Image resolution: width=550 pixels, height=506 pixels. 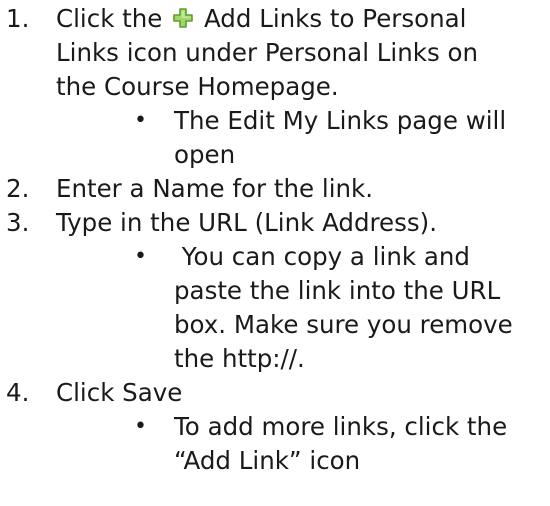 I want to click on step-1-text-line-1b: Add Links to Personal, so click(x=335, y=18).